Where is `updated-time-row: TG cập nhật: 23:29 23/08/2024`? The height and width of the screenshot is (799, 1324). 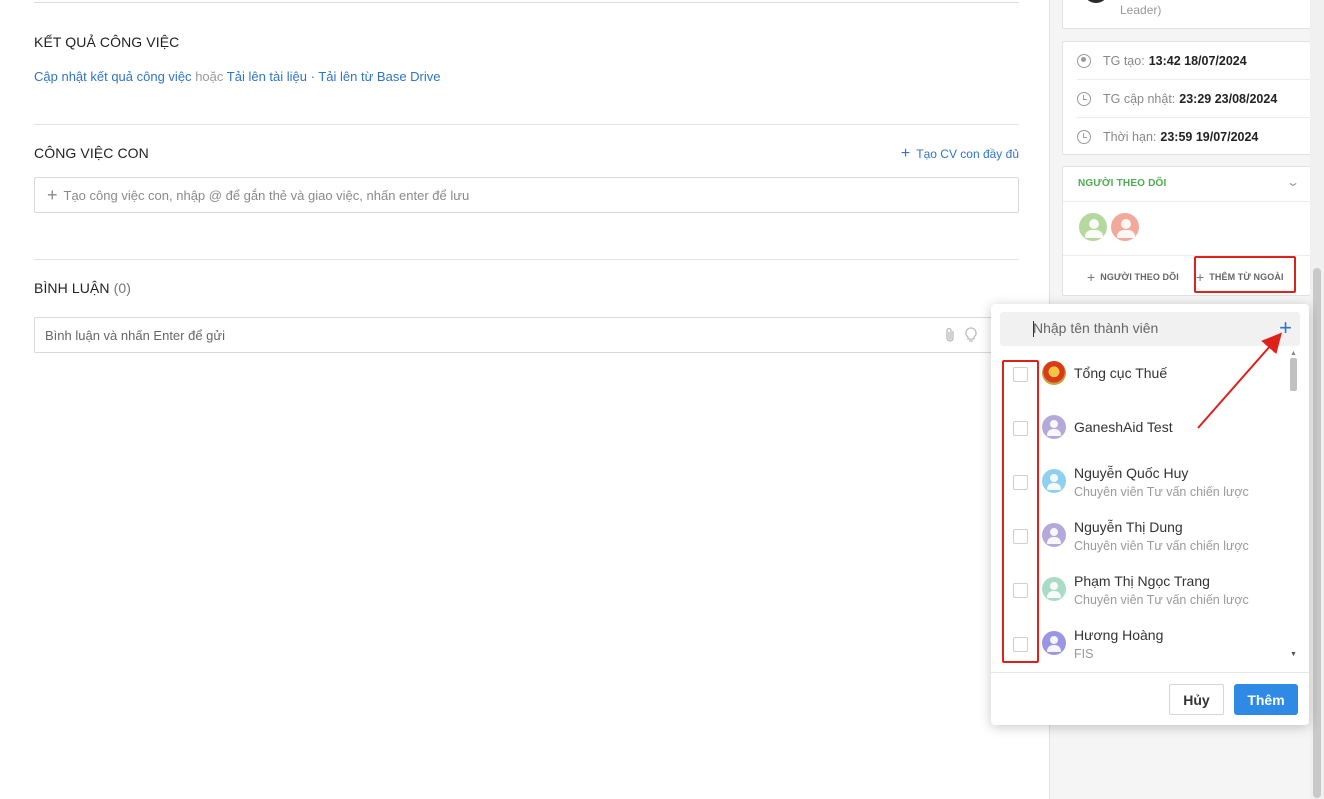
updated-time-row: TG cập nhật: 23:29 23/08/2024 is located at coordinates (1194, 99).